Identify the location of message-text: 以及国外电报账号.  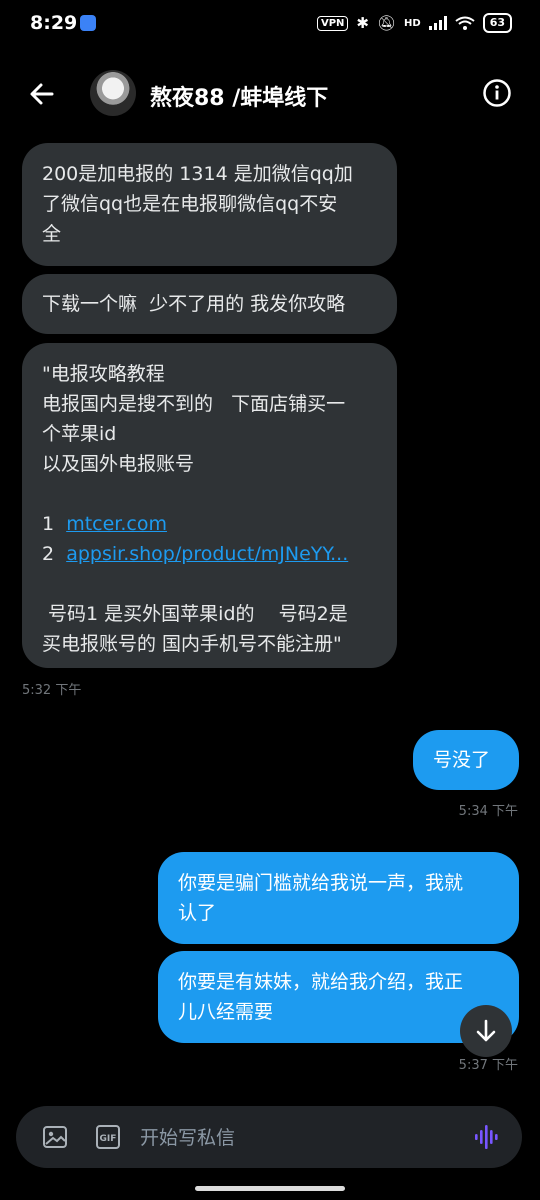
(118, 464).